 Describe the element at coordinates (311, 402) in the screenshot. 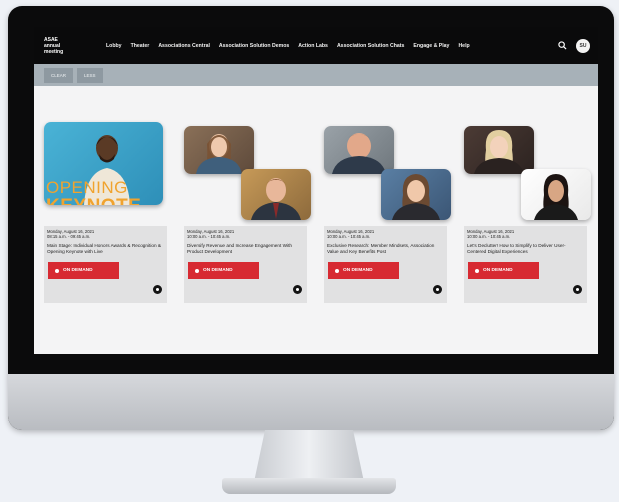

I see `monitor-chin` at that location.